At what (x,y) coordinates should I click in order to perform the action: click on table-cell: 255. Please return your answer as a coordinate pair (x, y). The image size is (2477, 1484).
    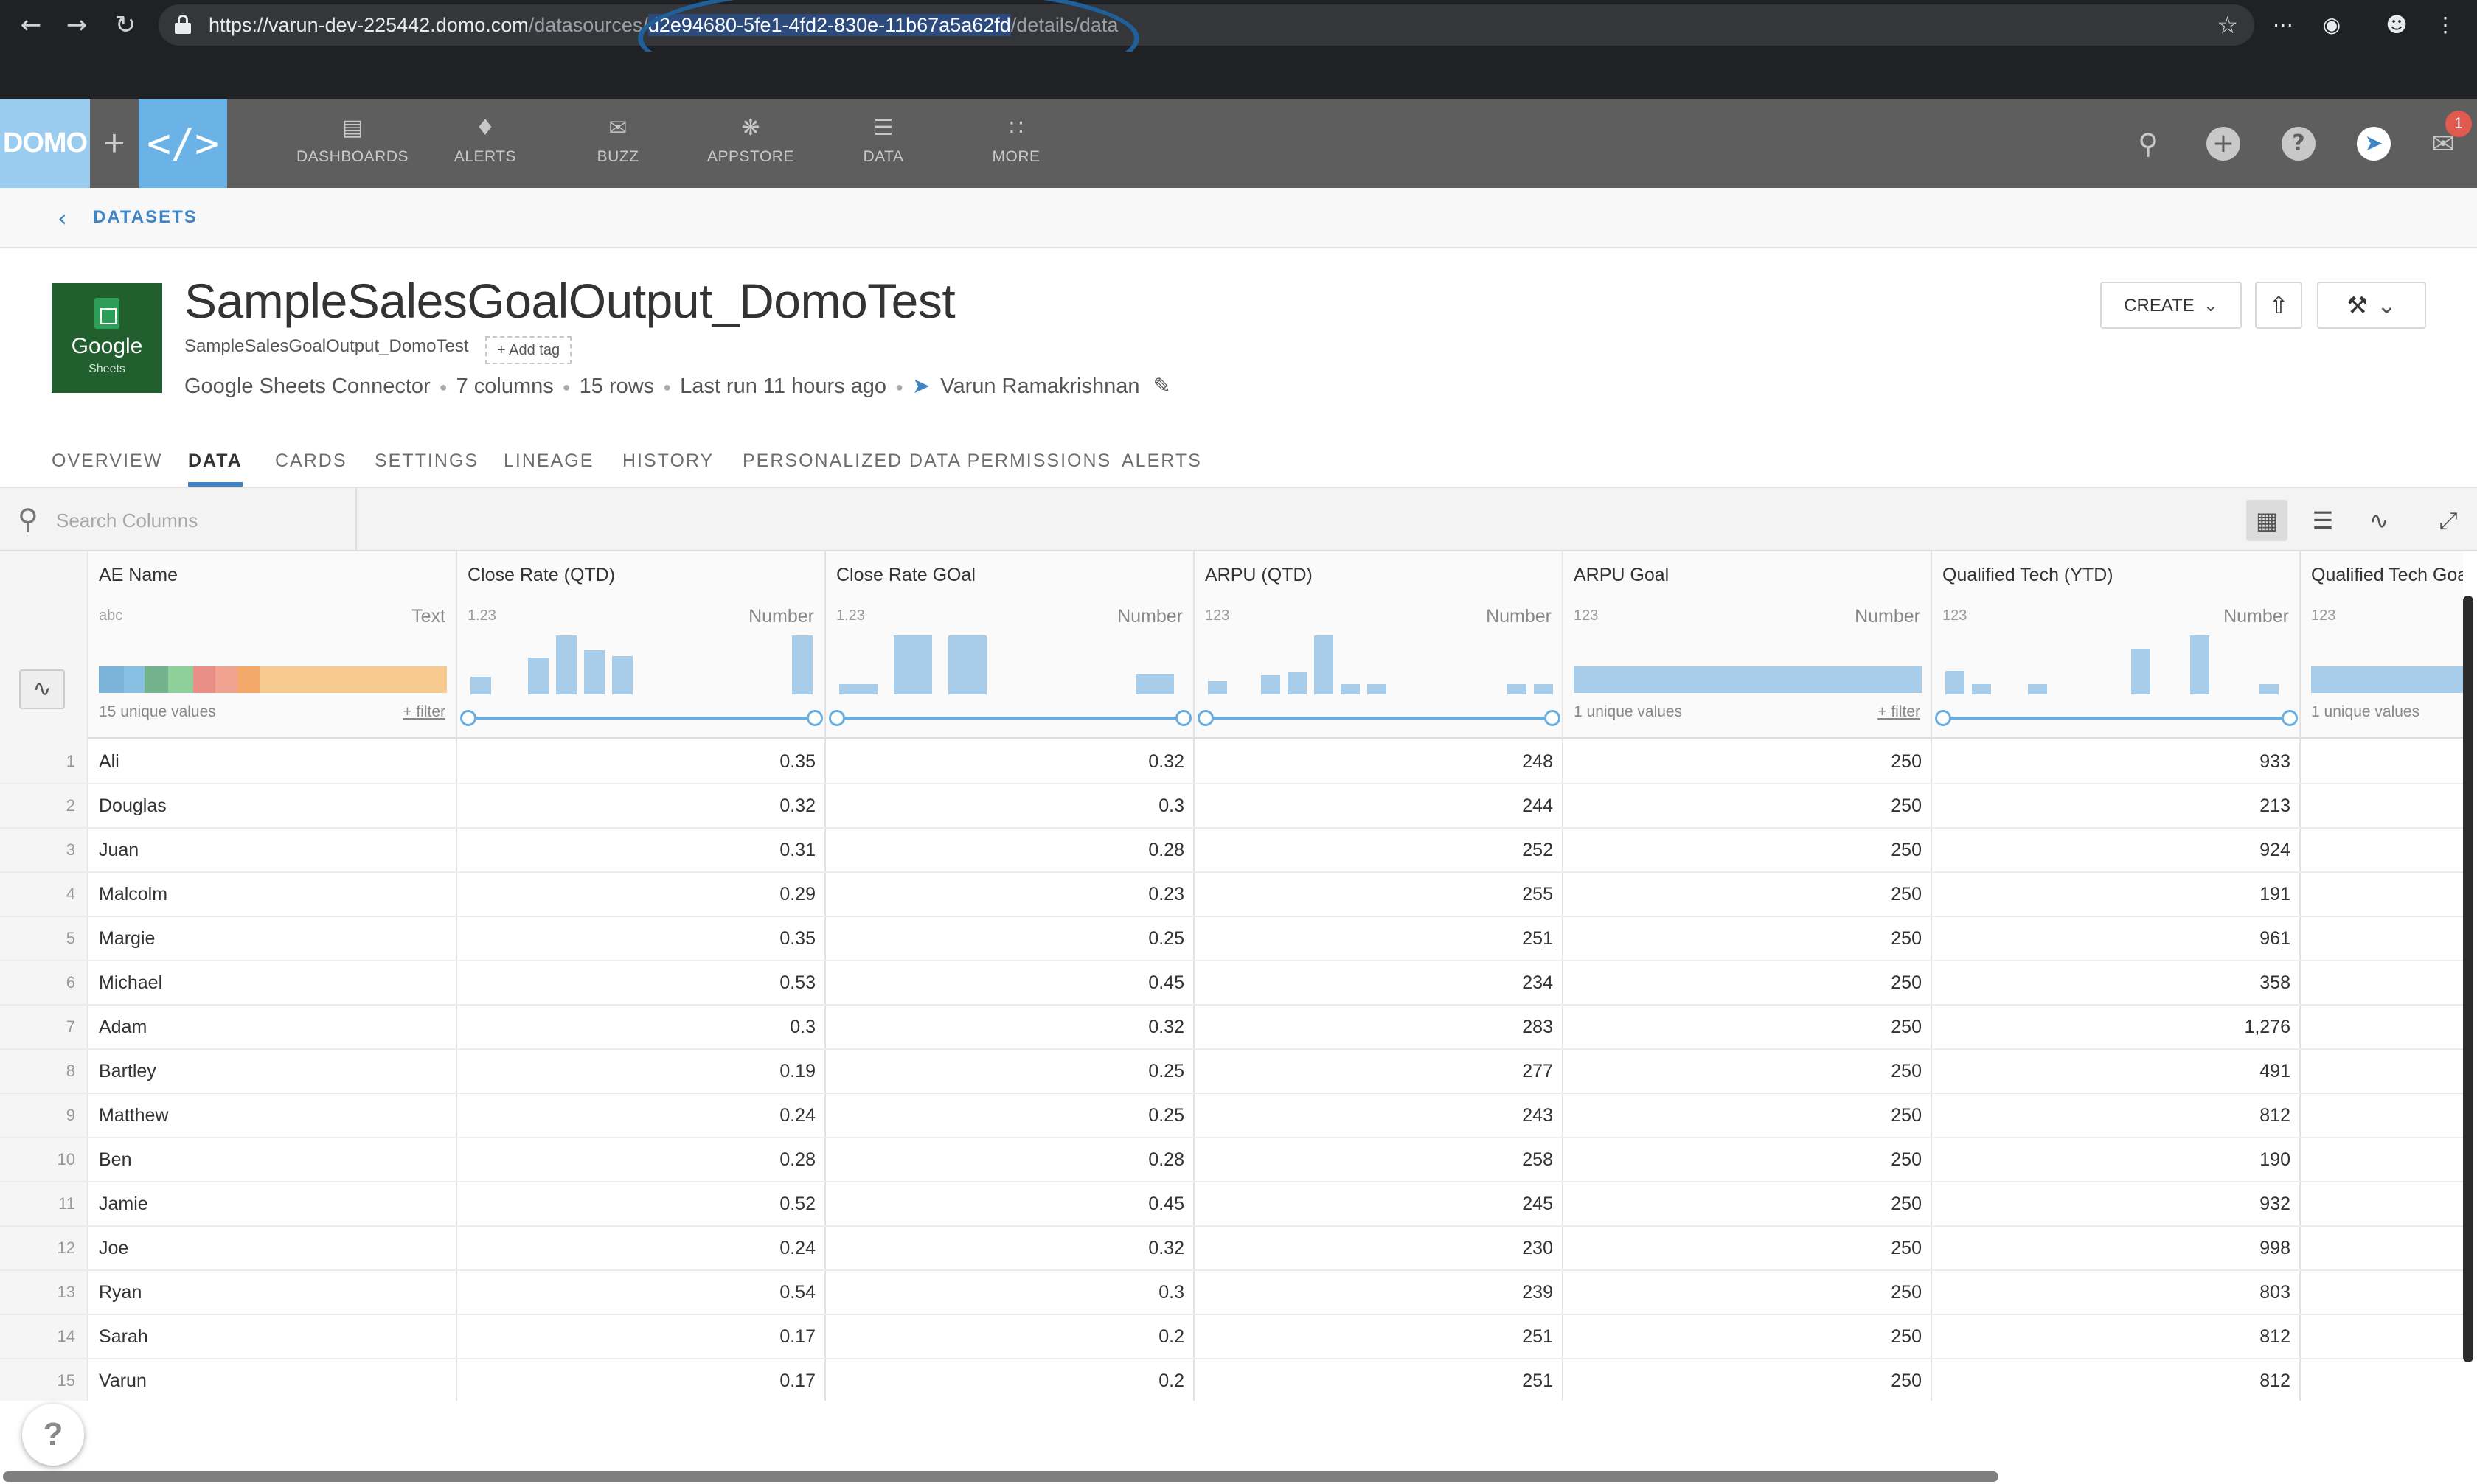
    Looking at the image, I should click on (1379, 895).